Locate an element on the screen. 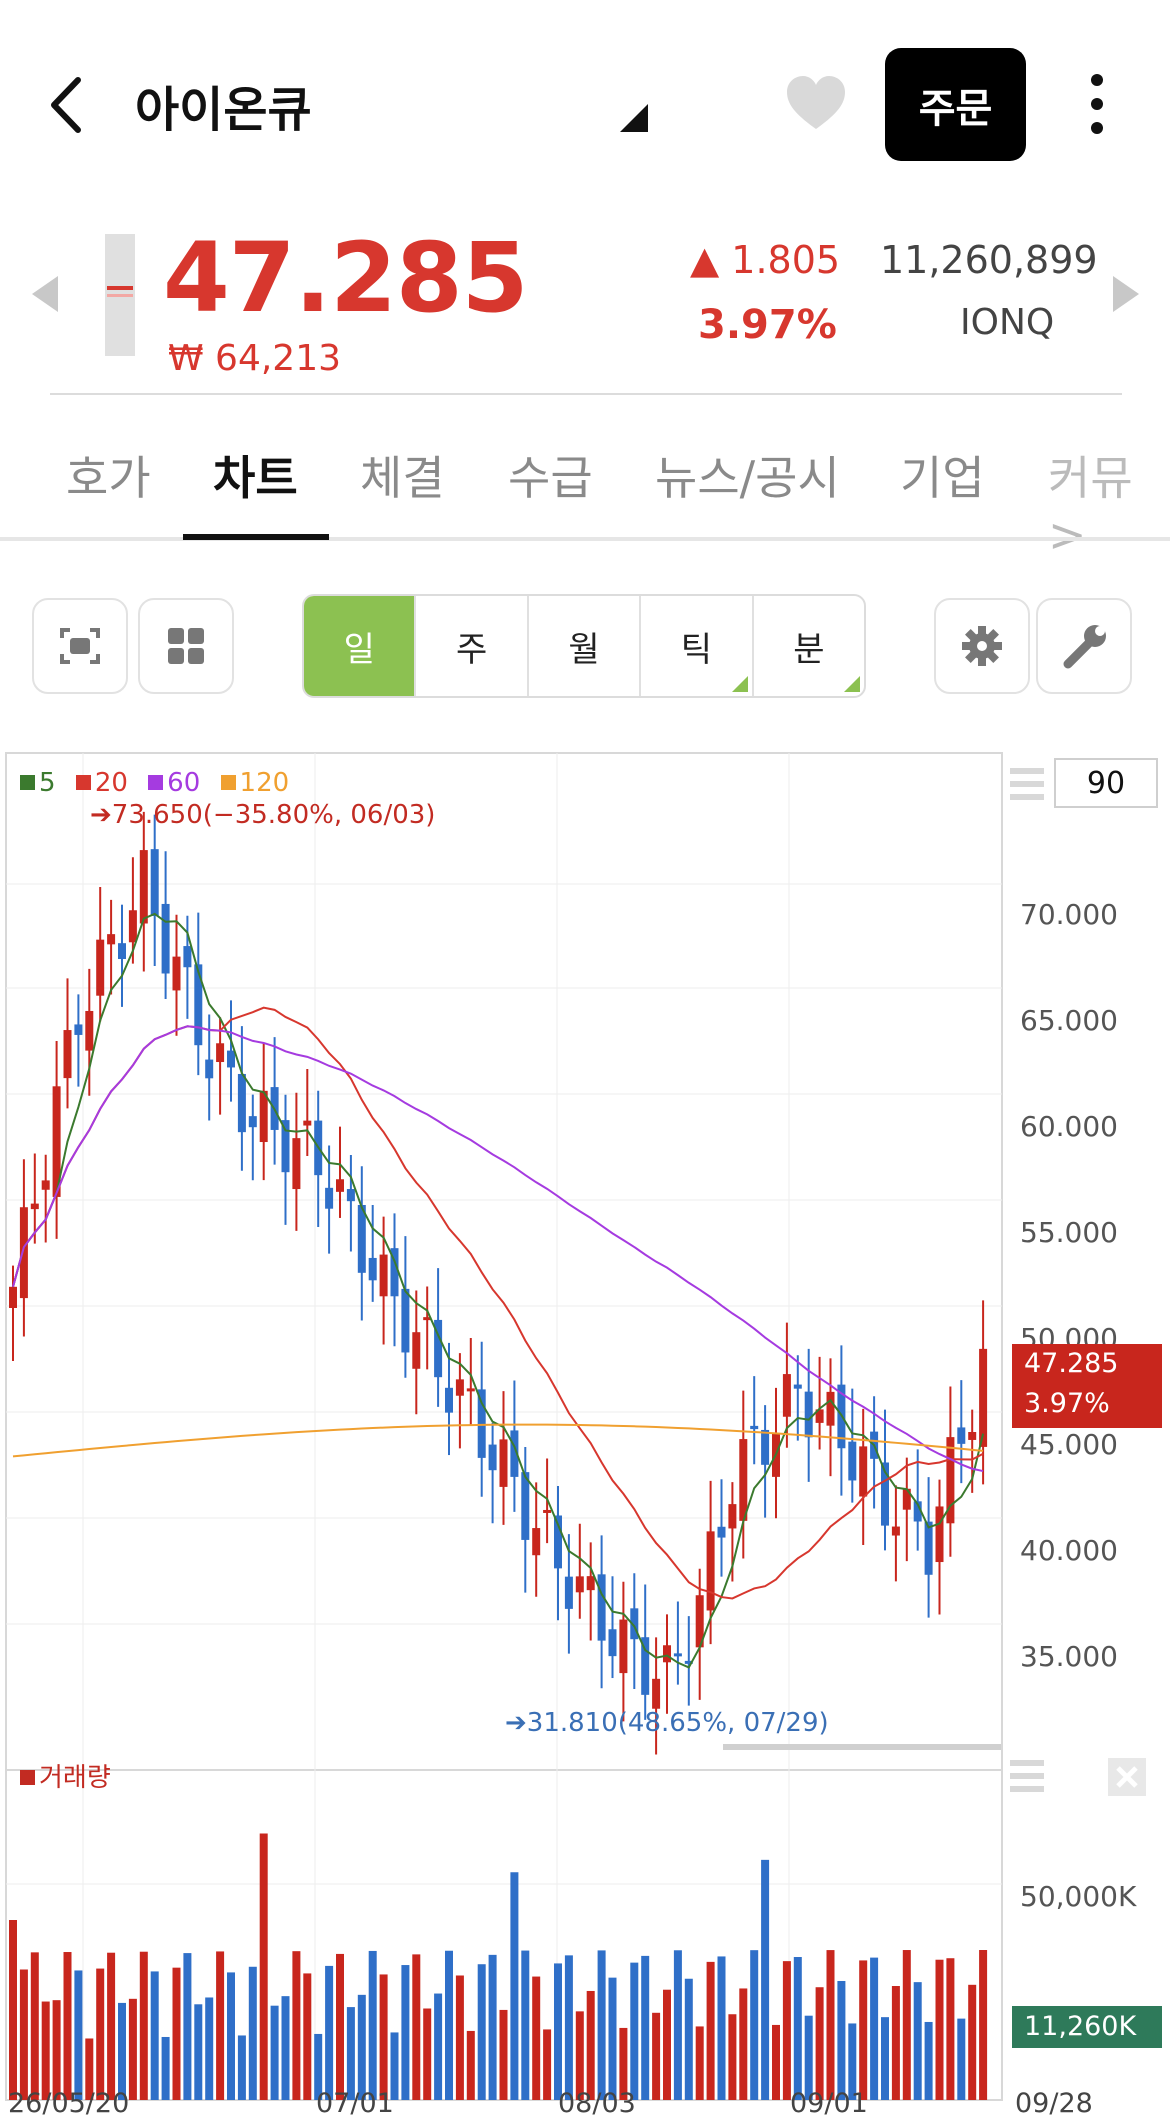 This screenshot has width=1170, height=2121. x-tick-label: 09/01 is located at coordinates (829, 2103).